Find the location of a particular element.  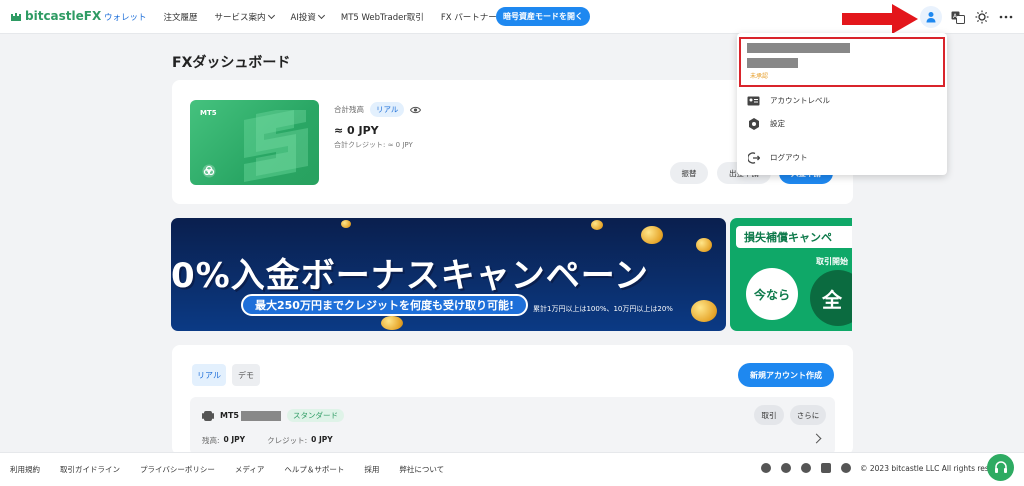

mt5-tile: MT5 is located at coordinates (254, 142).